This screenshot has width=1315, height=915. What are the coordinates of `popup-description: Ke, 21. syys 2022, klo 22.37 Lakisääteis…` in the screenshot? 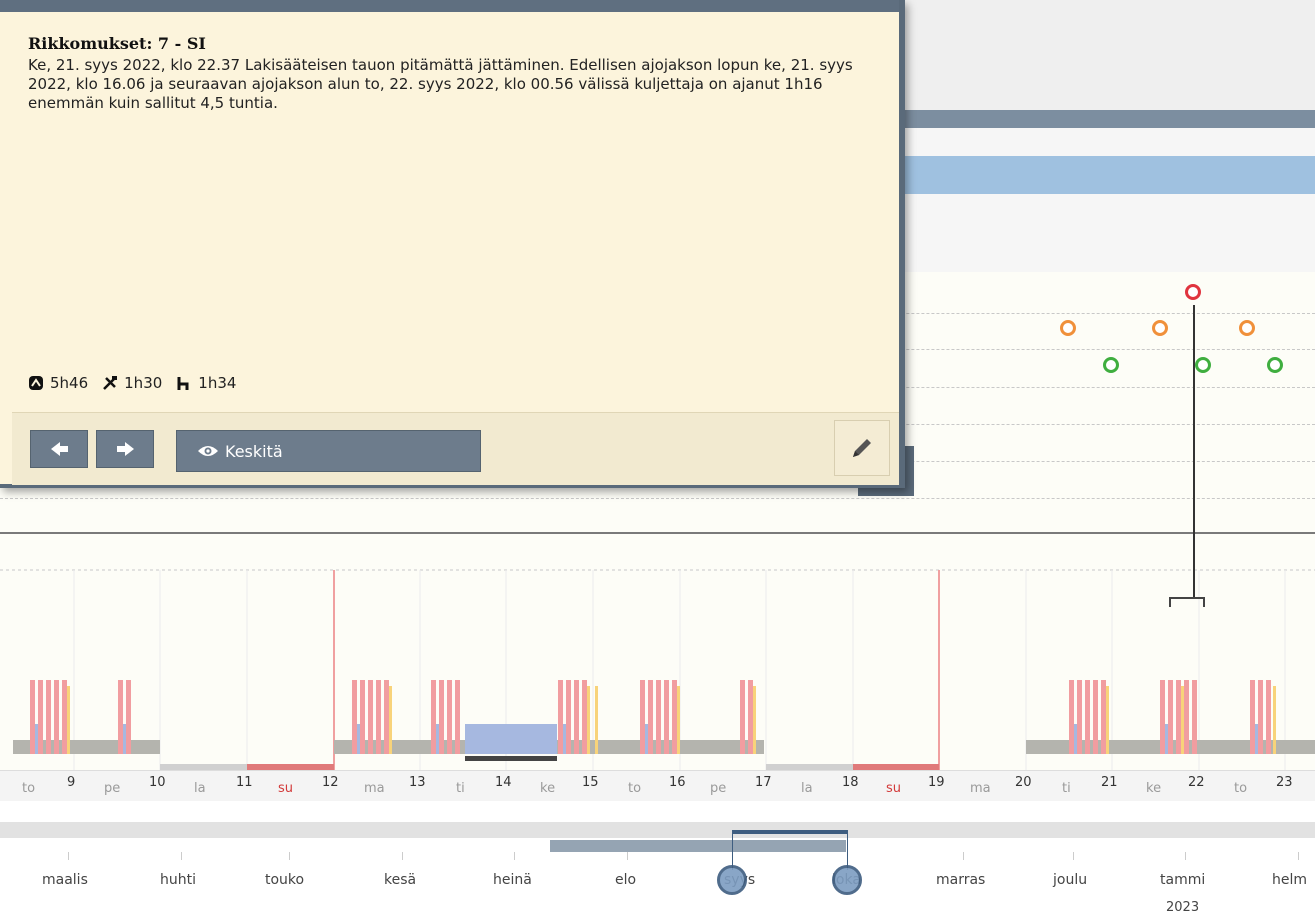 It's located at (440, 84).